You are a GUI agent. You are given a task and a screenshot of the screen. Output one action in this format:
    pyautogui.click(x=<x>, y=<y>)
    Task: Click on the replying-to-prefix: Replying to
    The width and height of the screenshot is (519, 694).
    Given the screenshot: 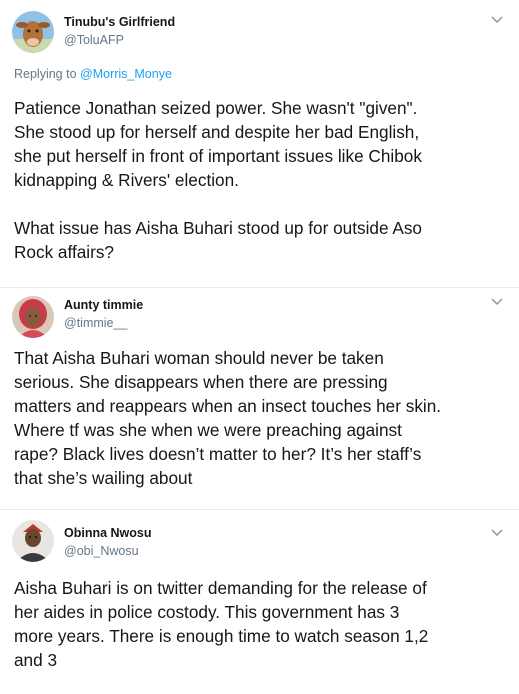 What is the action you would take?
    pyautogui.click(x=47, y=74)
    